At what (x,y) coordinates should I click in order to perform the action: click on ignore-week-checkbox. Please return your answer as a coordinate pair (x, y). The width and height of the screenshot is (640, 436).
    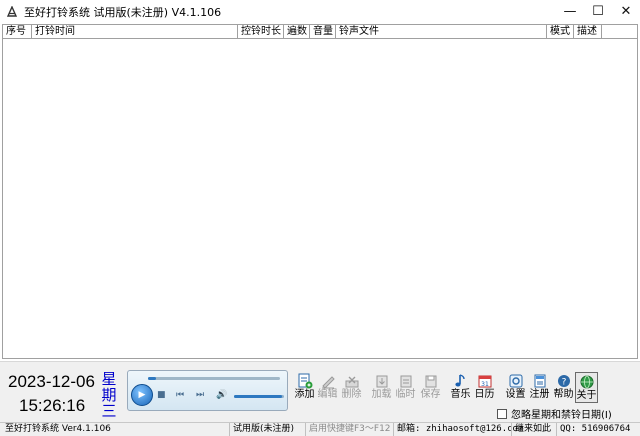
    Looking at the image, I should click on (502, 413).